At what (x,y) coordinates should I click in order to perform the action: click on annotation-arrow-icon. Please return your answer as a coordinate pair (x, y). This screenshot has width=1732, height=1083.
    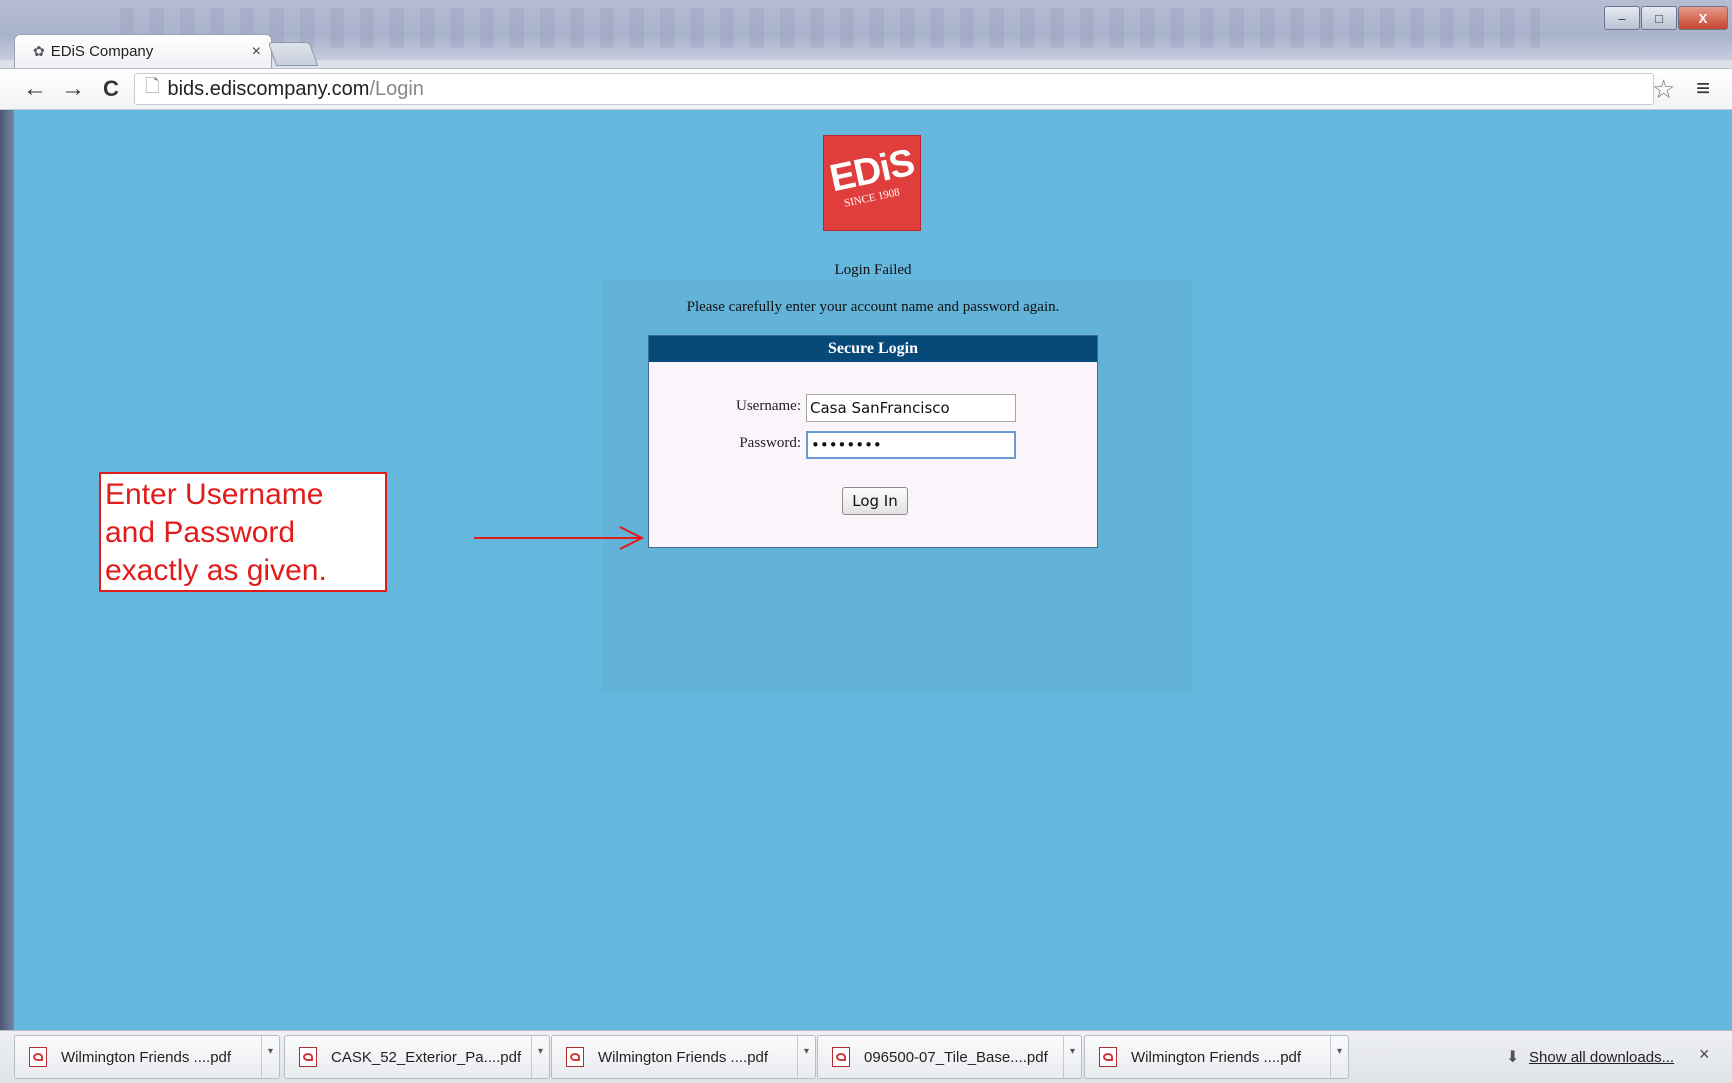
    Looking at the image, I should click on (559, 538).